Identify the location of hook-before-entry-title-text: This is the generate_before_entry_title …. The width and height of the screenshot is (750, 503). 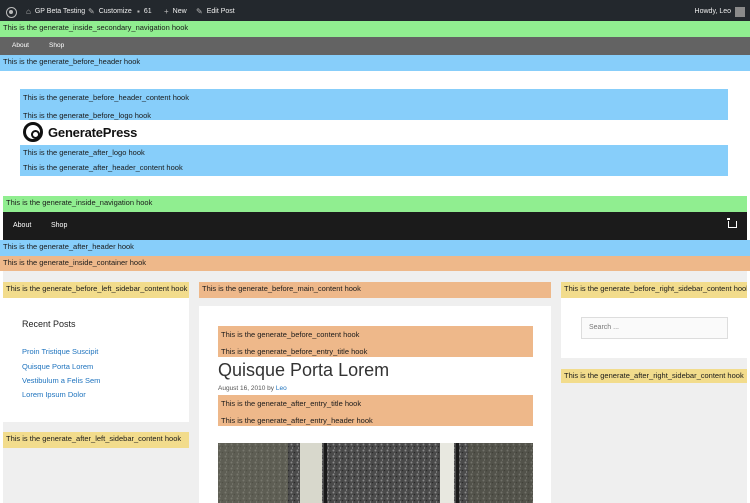
(294, 351).